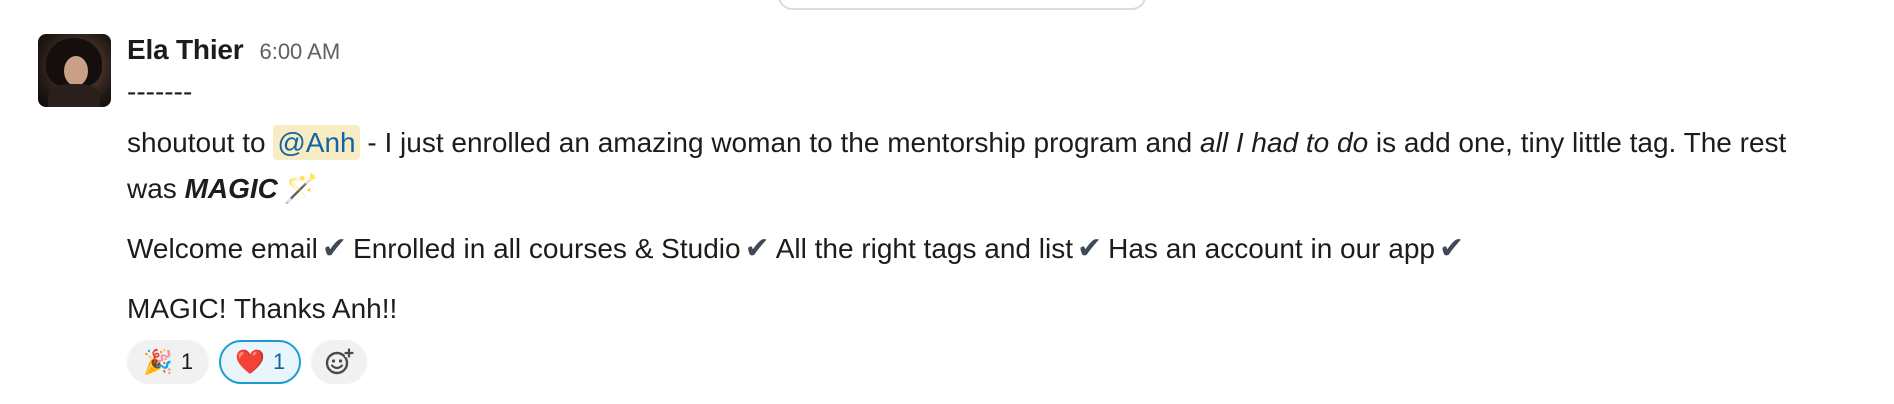  I want to click on author-name: Ela Thier, so click(185, 50).